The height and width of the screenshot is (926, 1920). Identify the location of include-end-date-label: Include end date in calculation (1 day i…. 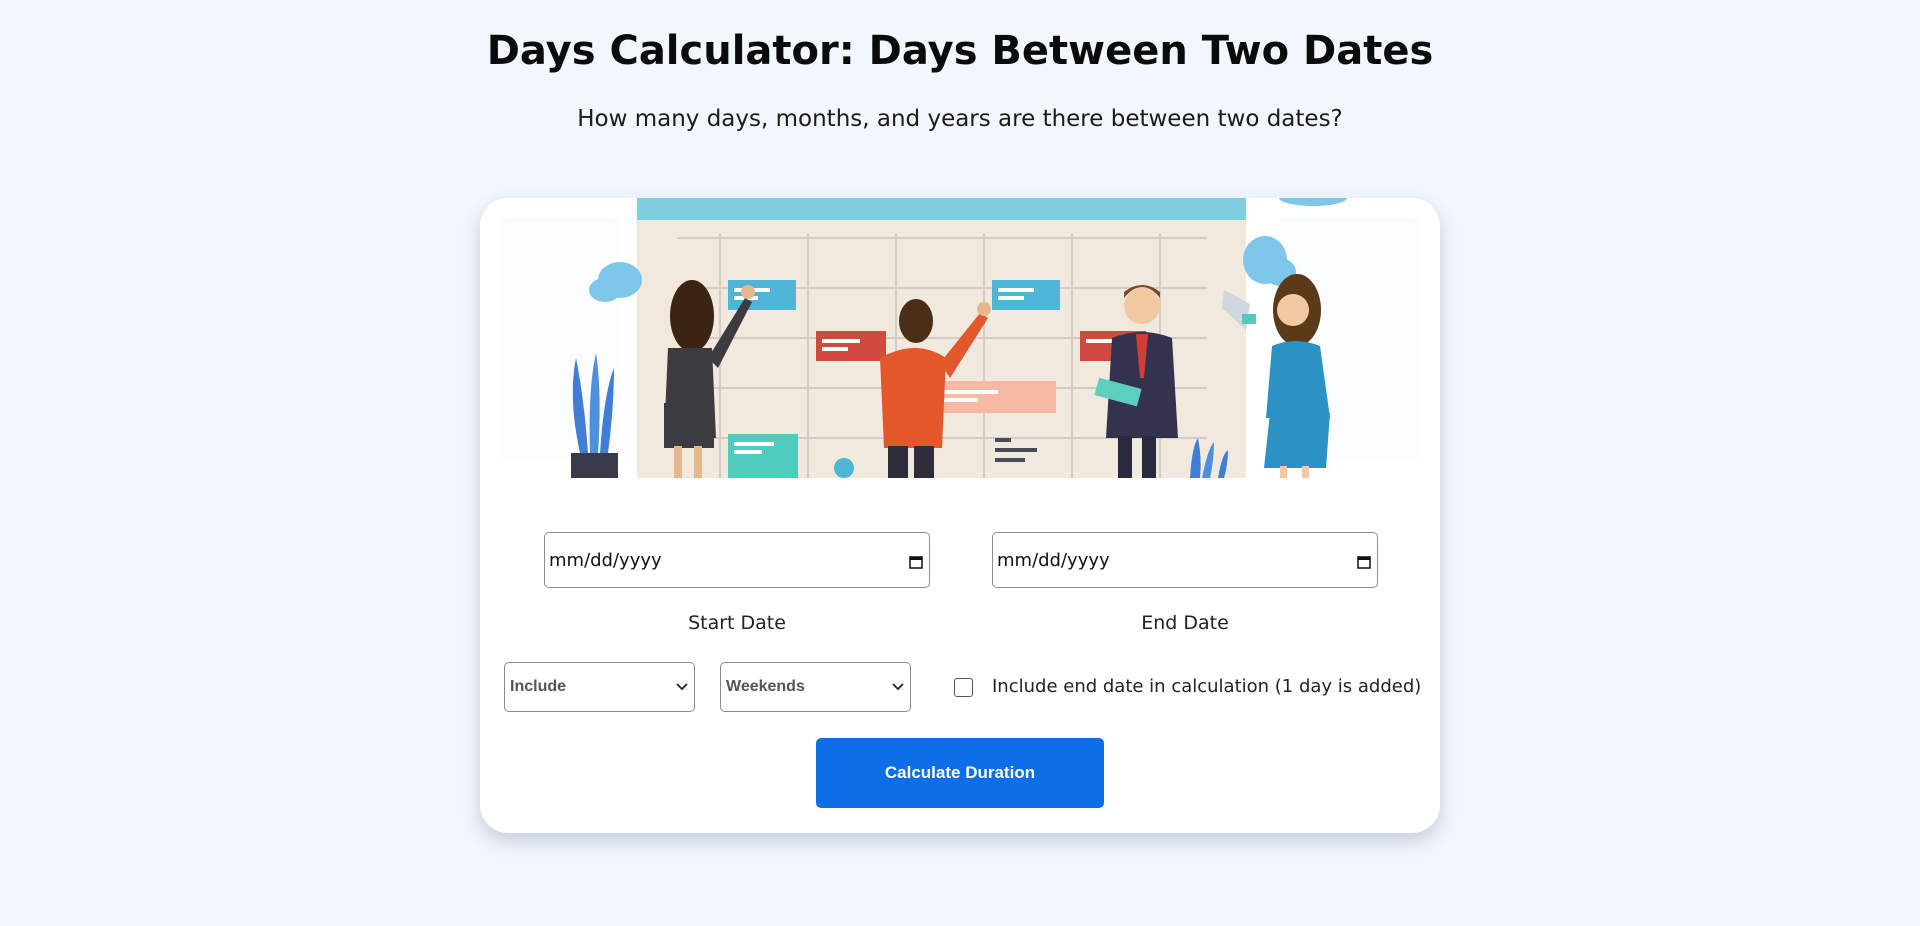
(1206, 686).